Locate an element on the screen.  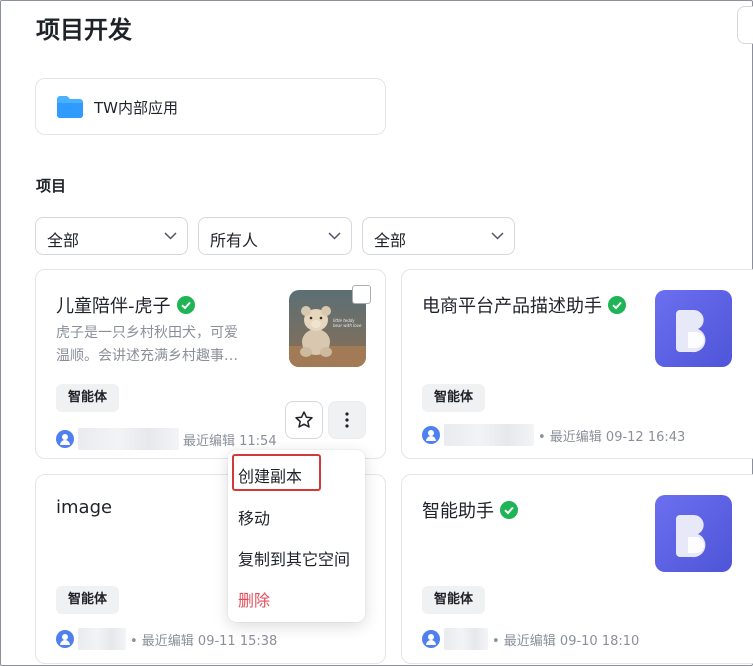
card-meta: • 最近编辑 09-10 18:10 is located at coordinates (530, 639).